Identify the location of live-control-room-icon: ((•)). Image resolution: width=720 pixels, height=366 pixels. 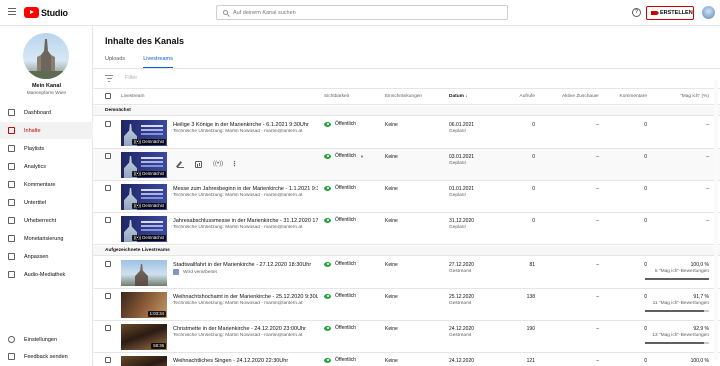
(218, 164).